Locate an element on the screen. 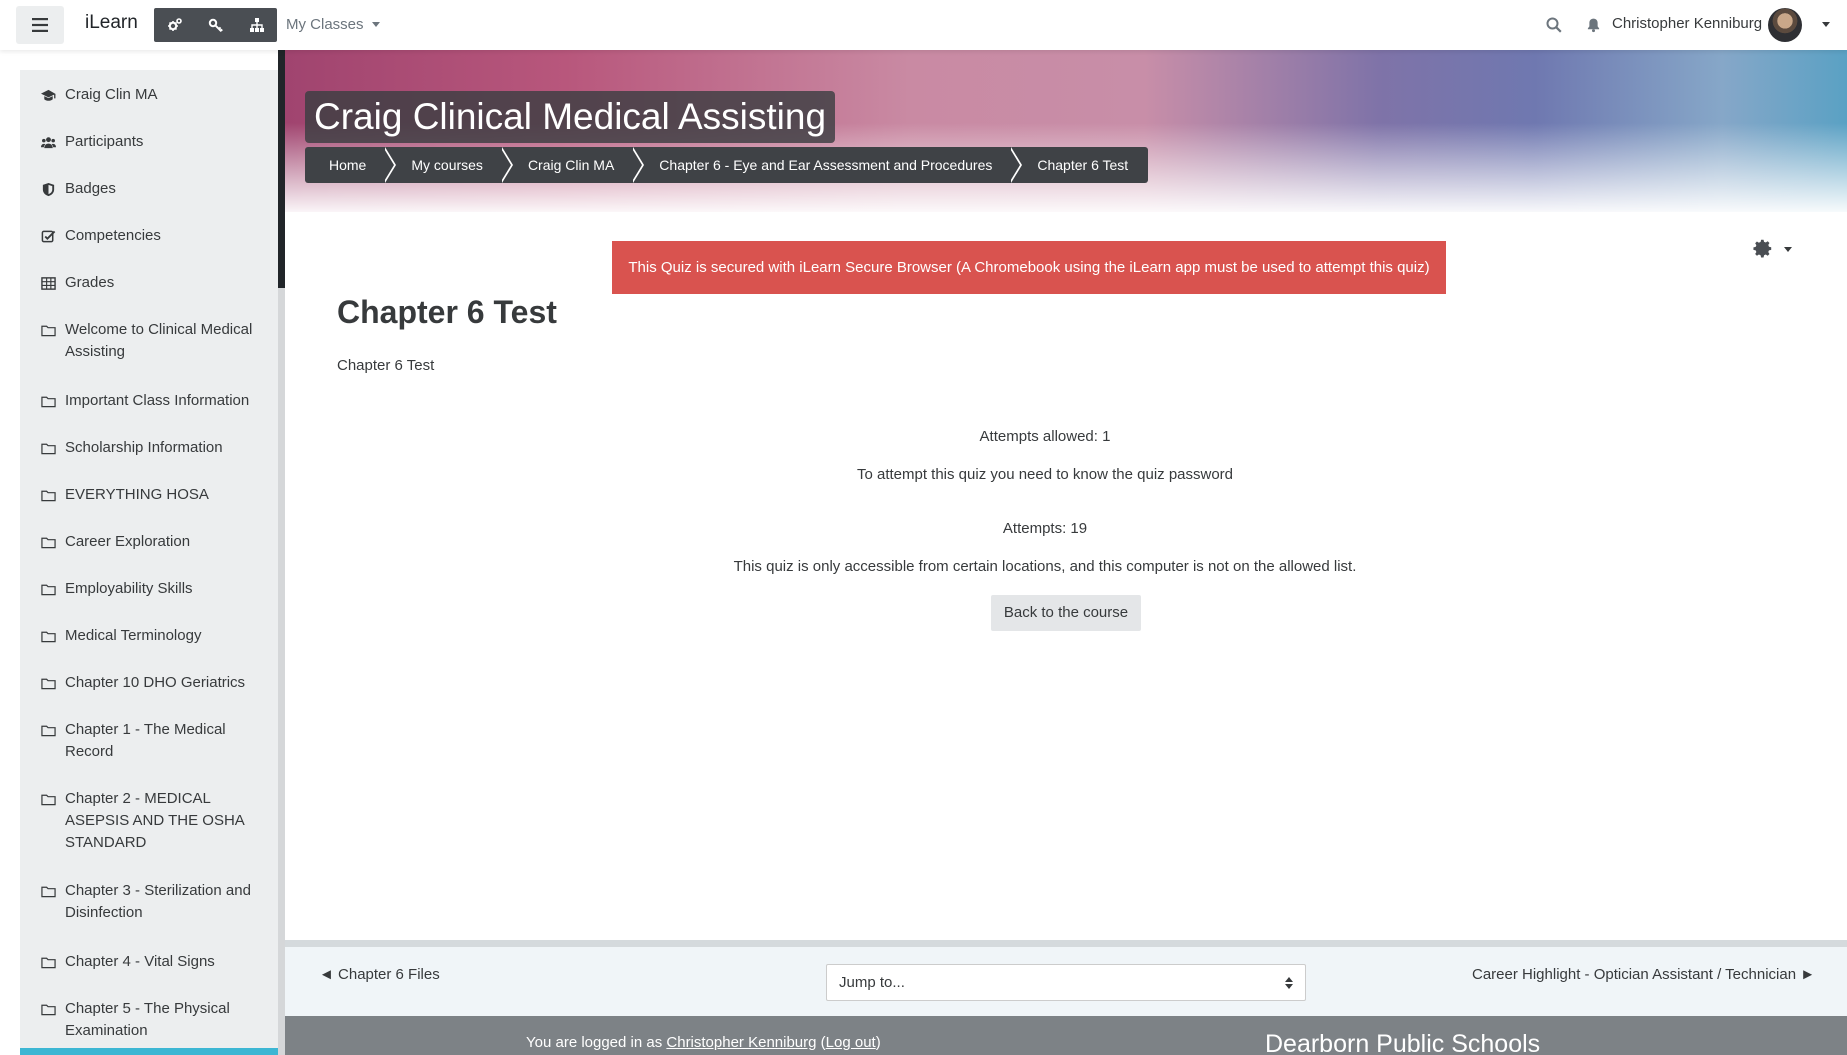 Image resolution: width=1847 pixels, height=1055 pixels. key-icon is located at coordinates (215, 25).